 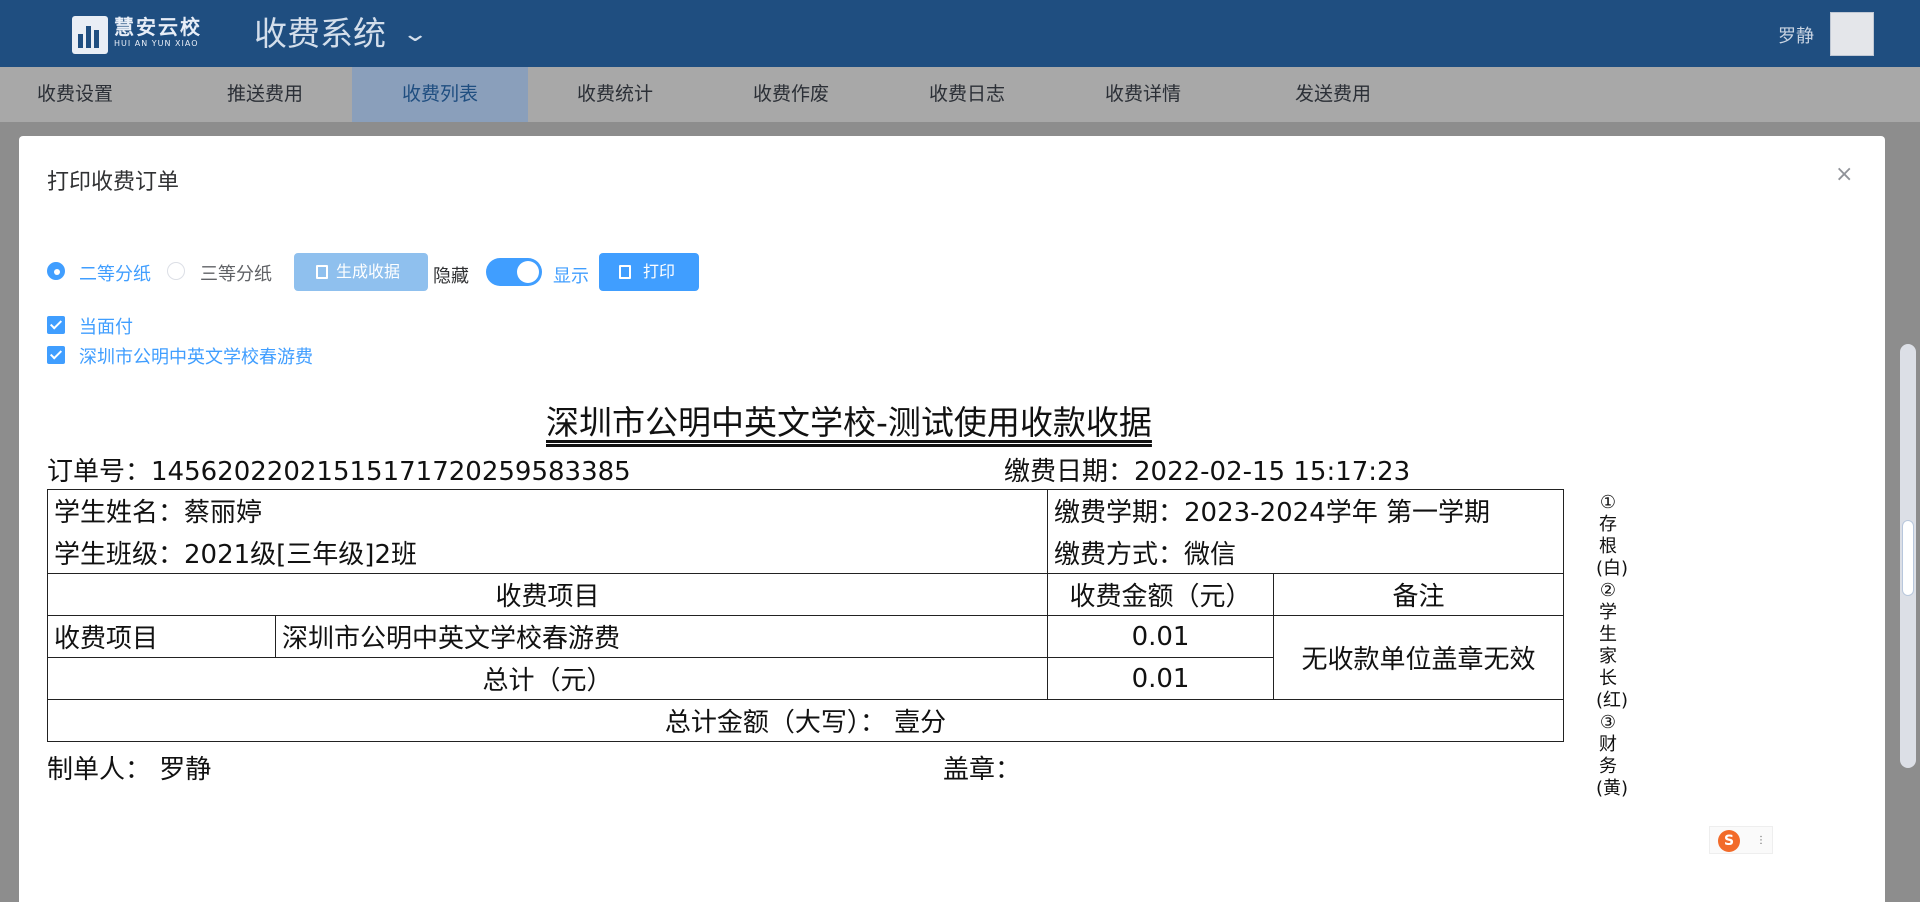 I want to click on total-amount-upper: 总计金额（大写）： 壹分, so click(x=805, y=720).